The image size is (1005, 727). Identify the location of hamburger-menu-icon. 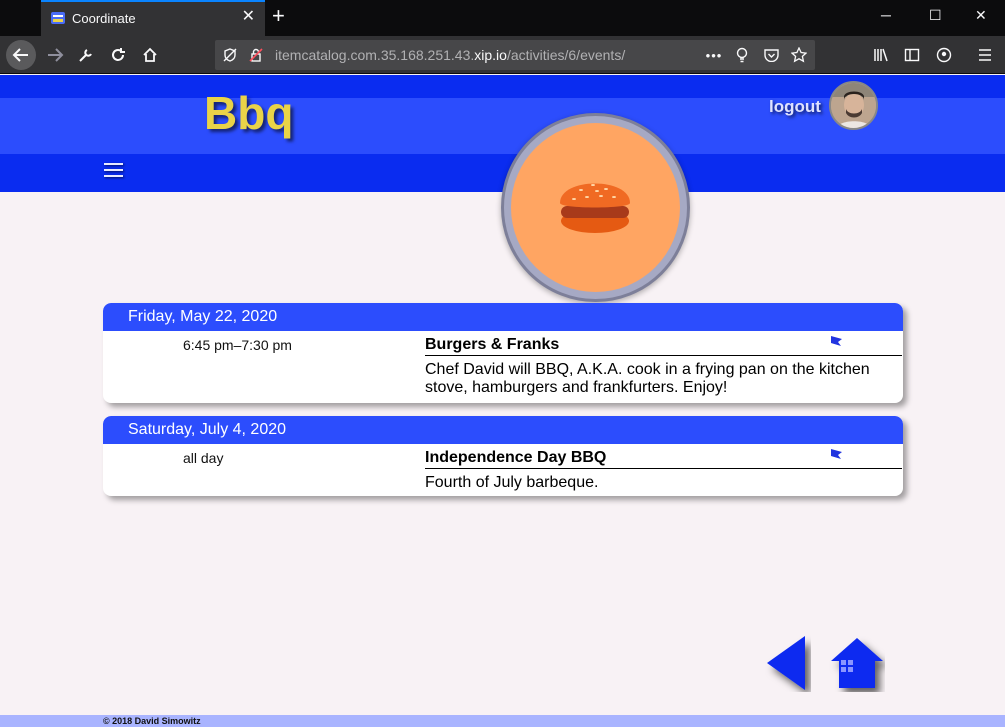
(985, 55).